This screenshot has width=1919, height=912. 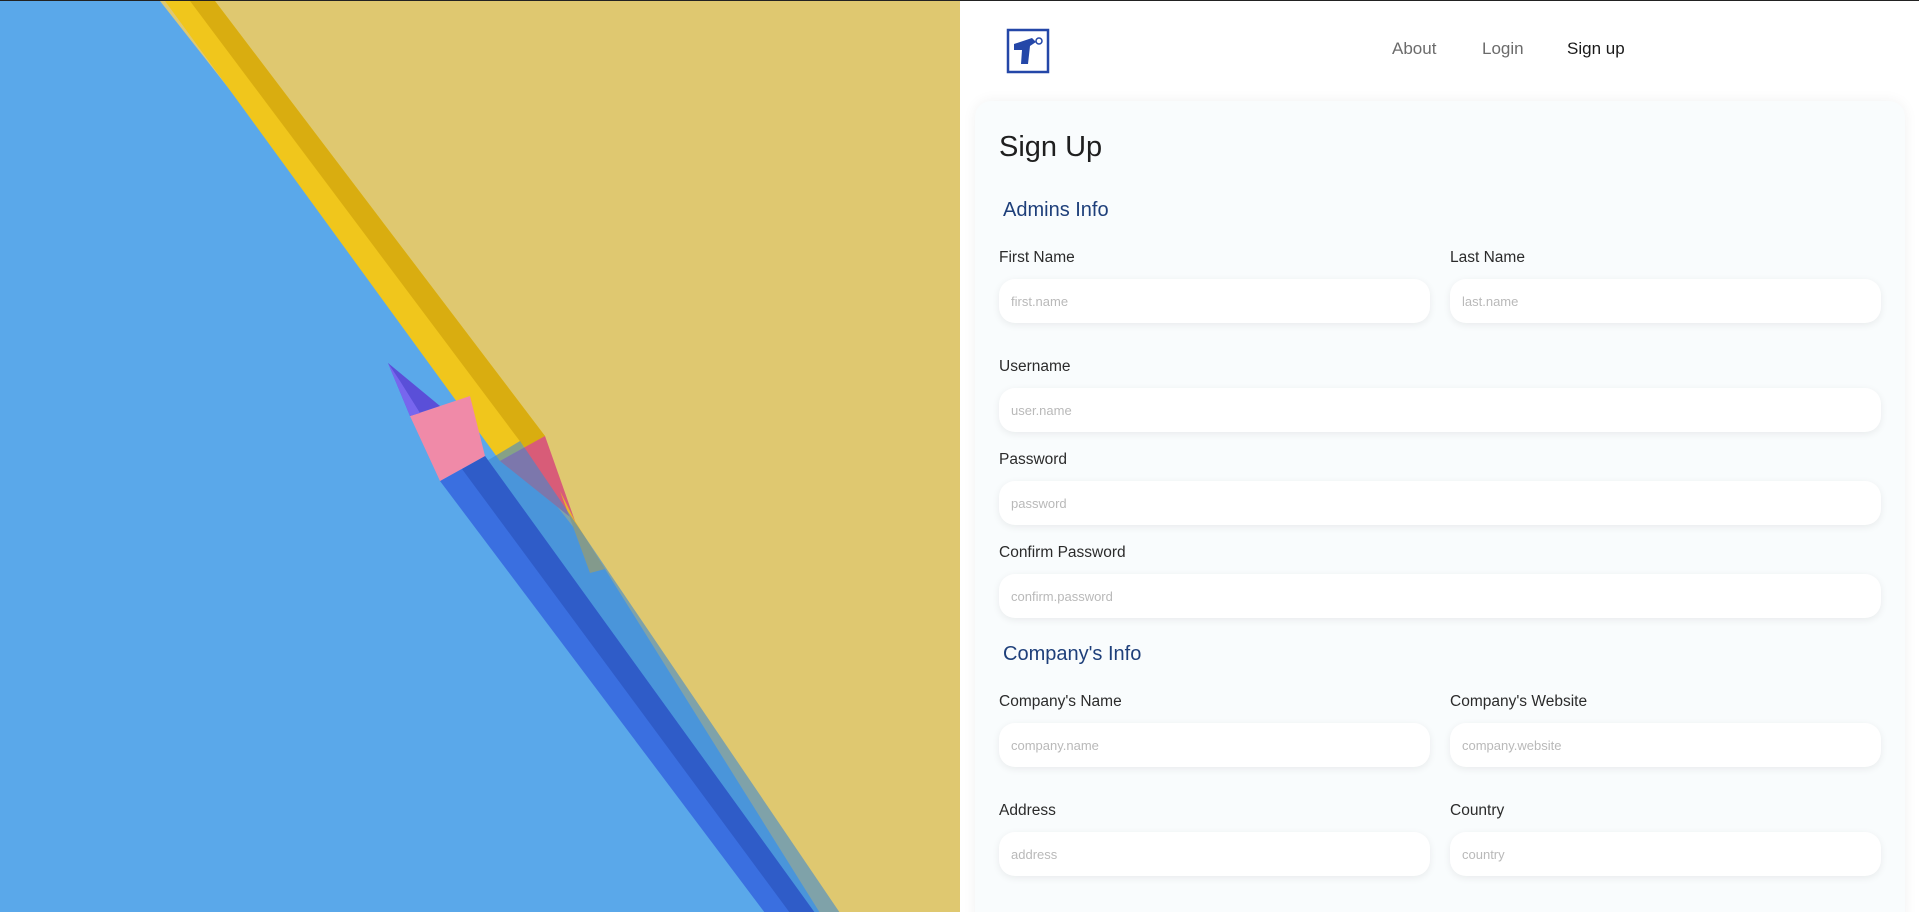 I want to click on username-input, so click(x=1440, y=410).